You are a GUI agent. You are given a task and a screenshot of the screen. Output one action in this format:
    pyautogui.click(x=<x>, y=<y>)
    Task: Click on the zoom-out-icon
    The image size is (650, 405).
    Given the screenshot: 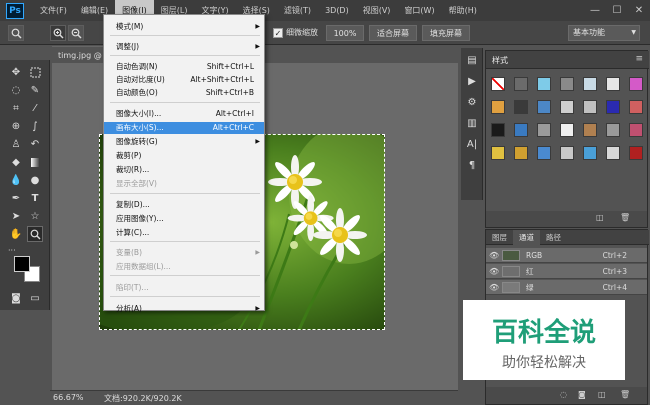 What is the action you would take?
    pyautogui.click(x=76, y=33)
    